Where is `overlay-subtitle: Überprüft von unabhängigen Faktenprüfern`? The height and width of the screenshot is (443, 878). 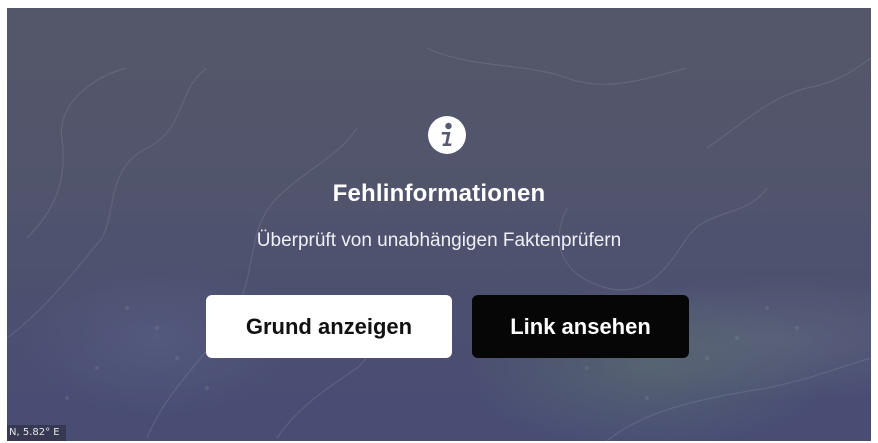 overlay-subtitle: Überprüft von unabhängigen Faktenprüfern is located at coordinates (439, 240).